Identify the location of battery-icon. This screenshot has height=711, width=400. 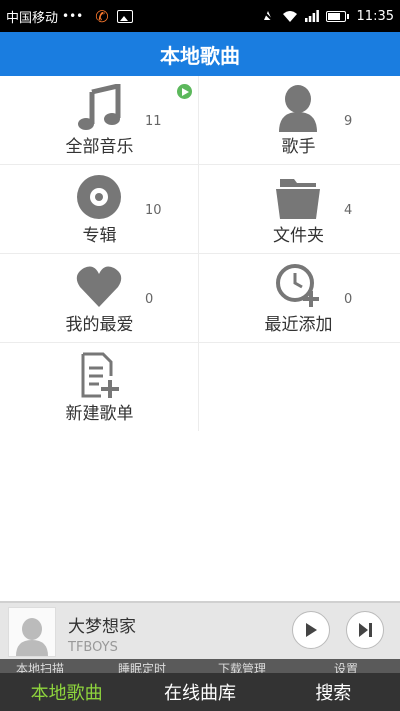
(337, 16).